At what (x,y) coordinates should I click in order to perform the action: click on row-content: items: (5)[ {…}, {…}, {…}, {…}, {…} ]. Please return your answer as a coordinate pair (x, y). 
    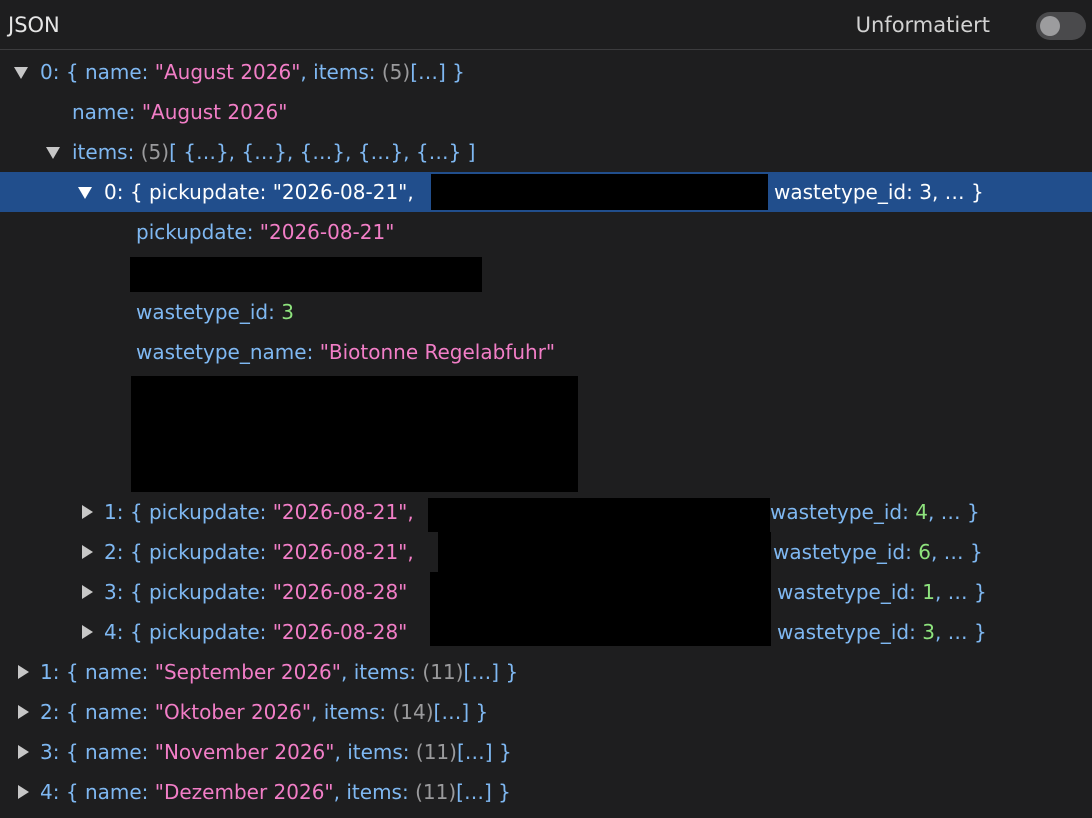
    Looking at the image, I should click on (274, 152).